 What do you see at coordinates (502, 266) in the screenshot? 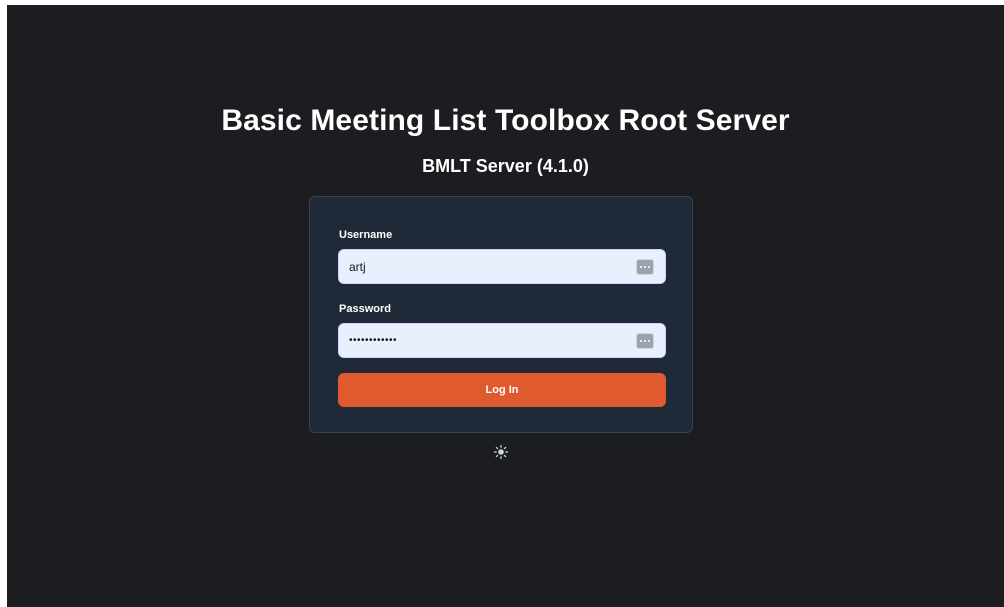
I see `username-field` at bounding box center [502, 266].